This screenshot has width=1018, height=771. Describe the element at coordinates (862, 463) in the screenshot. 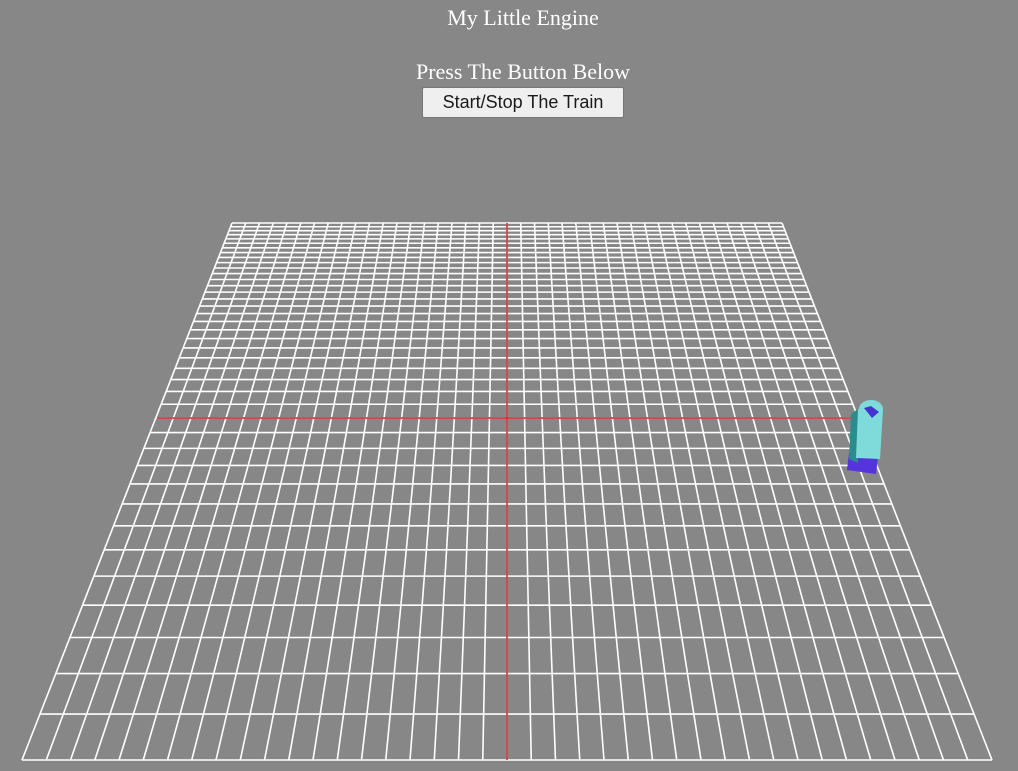

I see `train-base` at that location.